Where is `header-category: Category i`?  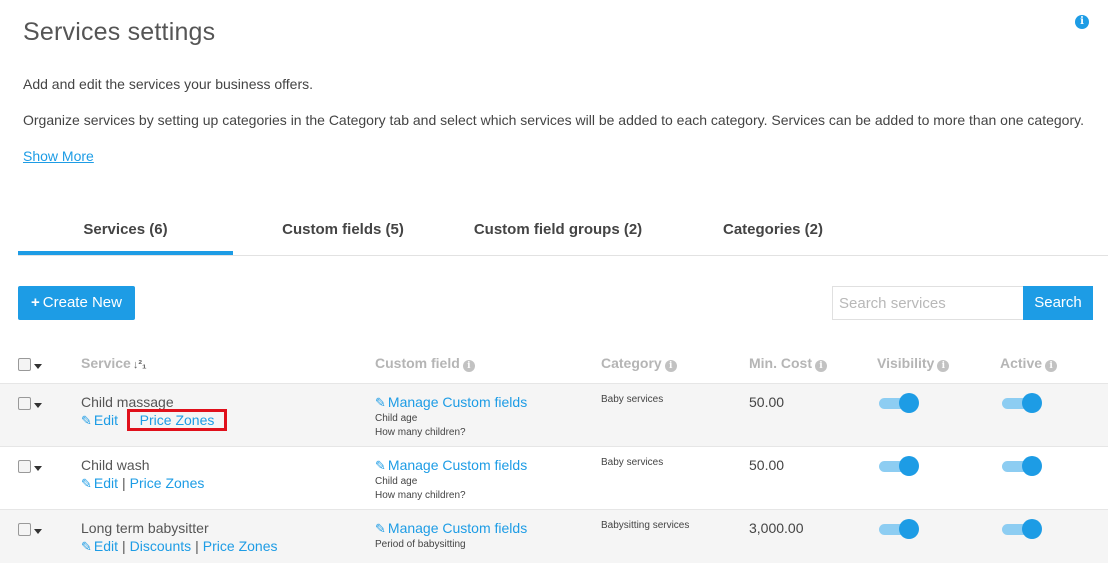
header-category: Category i is located at coordinates (639, 363).